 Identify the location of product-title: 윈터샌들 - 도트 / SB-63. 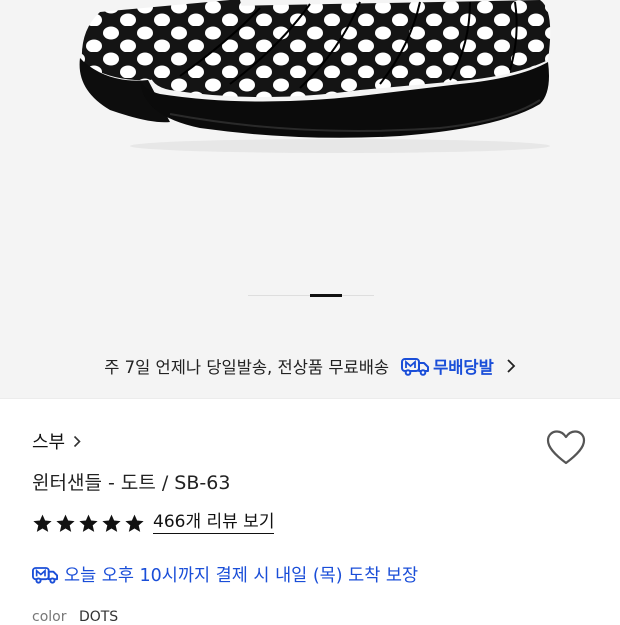
(131, 483).